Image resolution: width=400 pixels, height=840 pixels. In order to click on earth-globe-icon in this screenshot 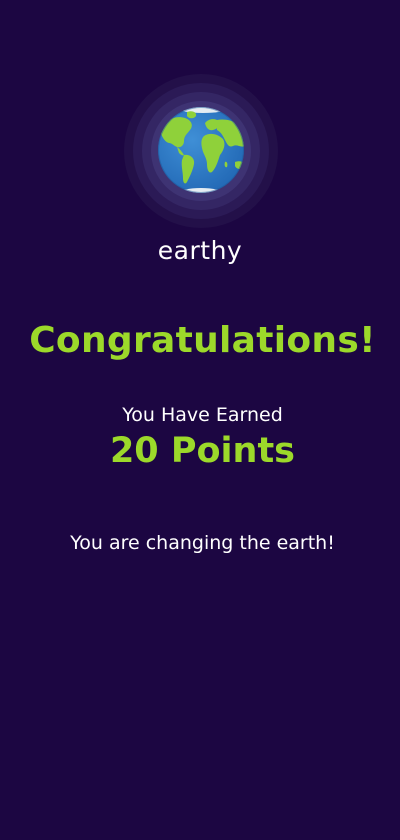, I will do `click(201, 150)`.